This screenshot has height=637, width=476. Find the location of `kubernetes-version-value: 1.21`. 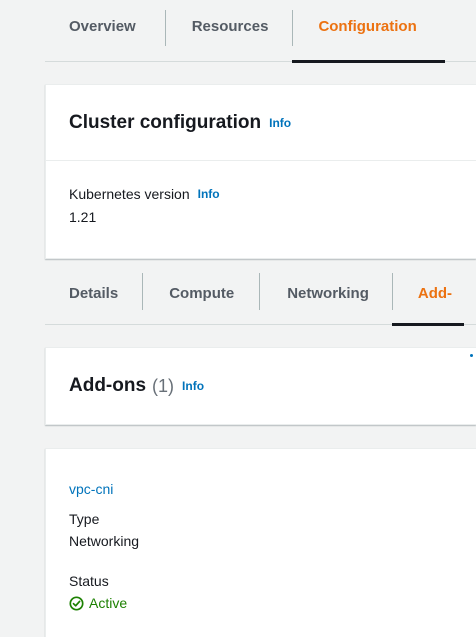

kubernetes-version-value: 1.21 is located at coordinates (83, 217).